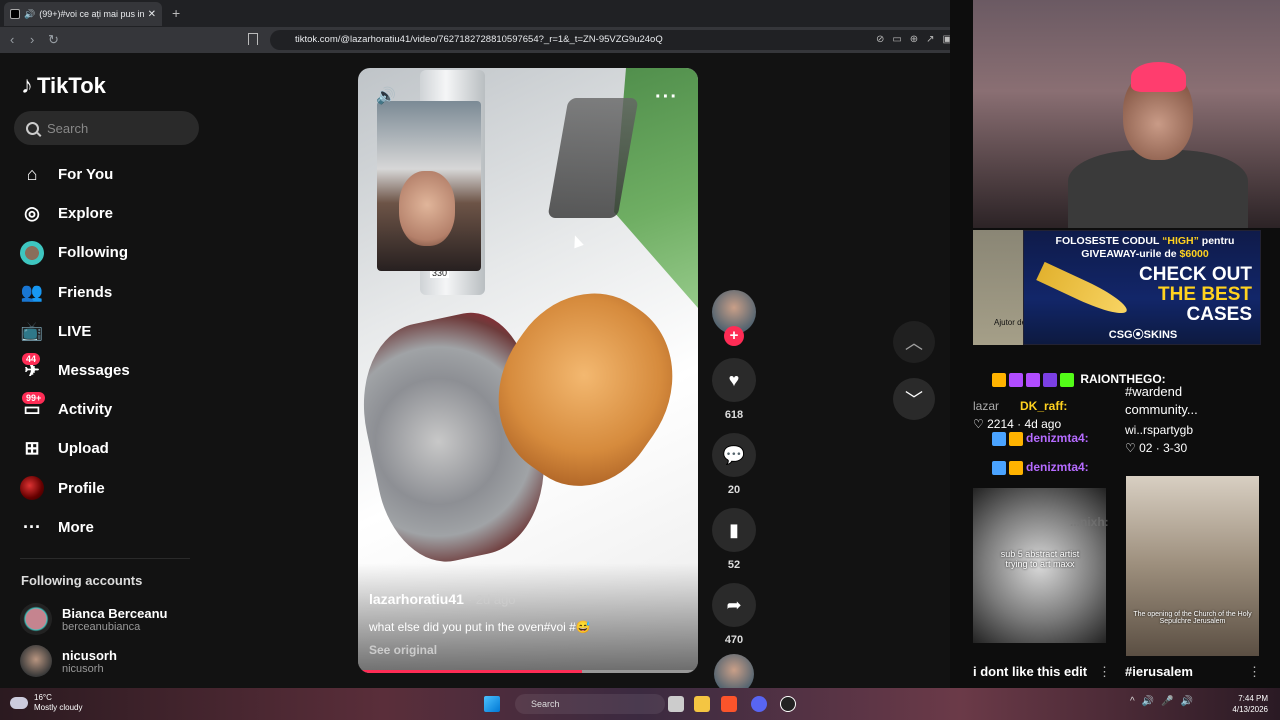 The height and width of the screenshot is (720, 1280). Describe the element at coordinates (53, 40) in the screenshot. I see `reload-icon: ↻` at that location.